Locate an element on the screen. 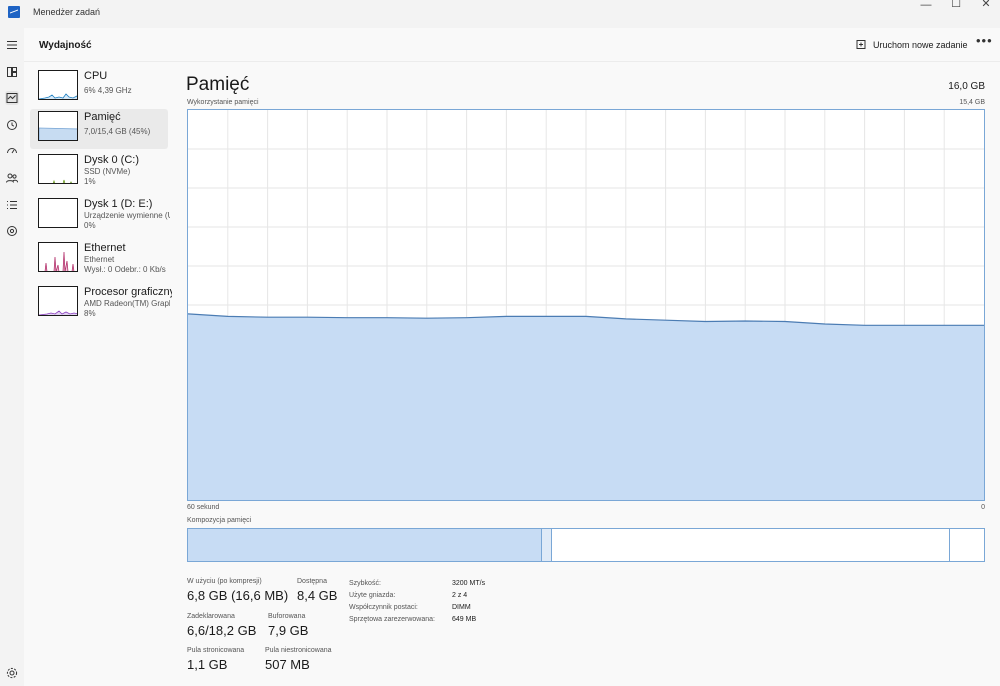  disk-1-thumbnail-graph is located at coordinates (58, 213).